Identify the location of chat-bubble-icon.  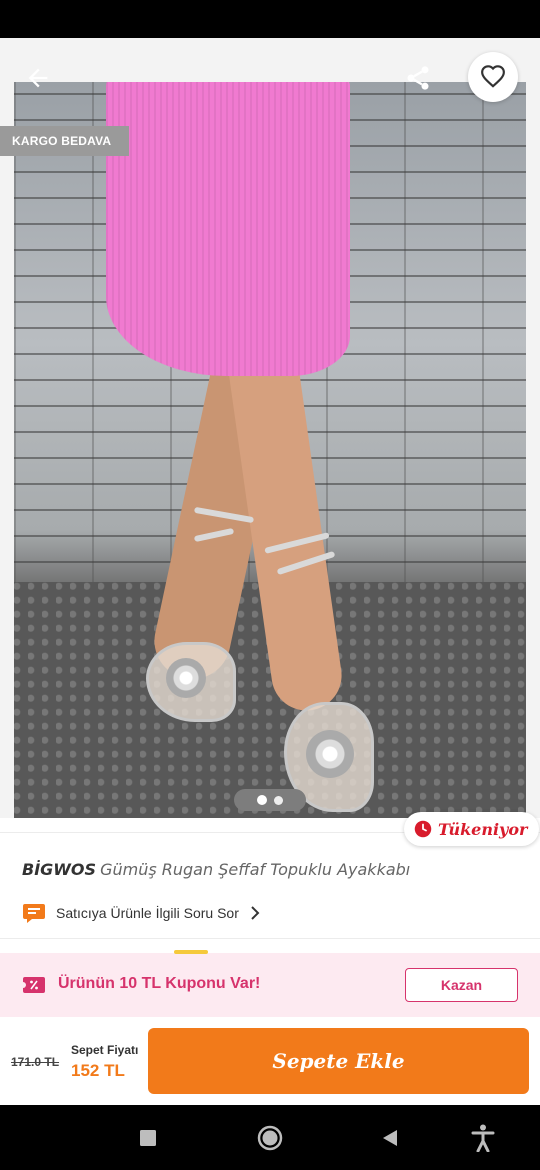
(34, 913).